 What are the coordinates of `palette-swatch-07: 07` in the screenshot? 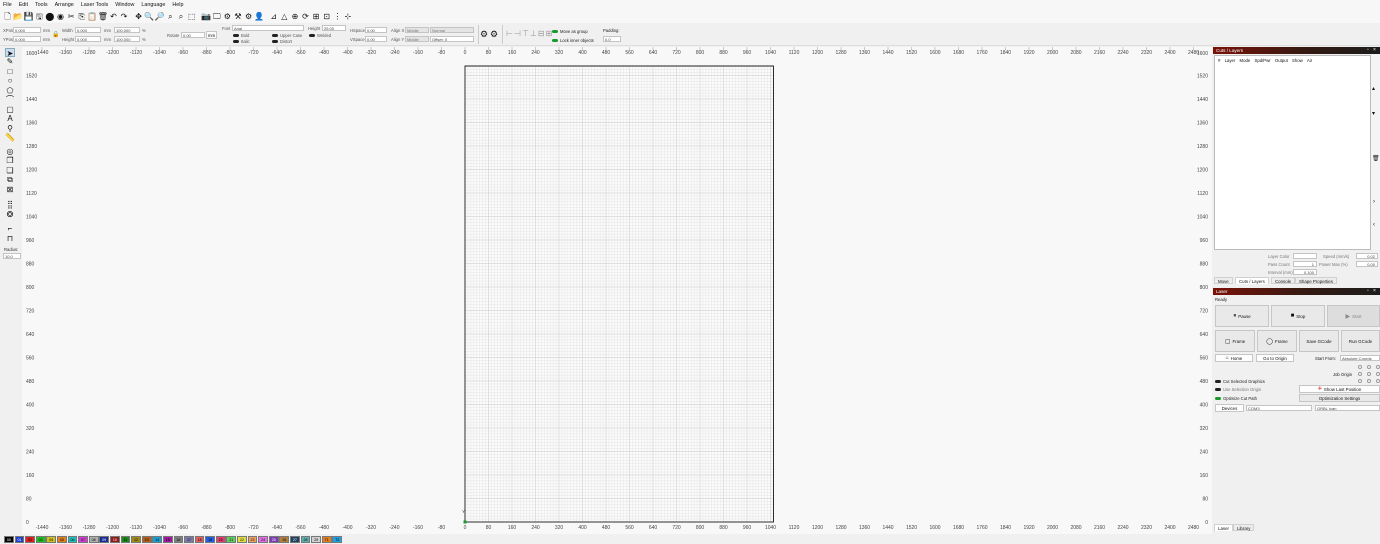 It's located at (83, 539).